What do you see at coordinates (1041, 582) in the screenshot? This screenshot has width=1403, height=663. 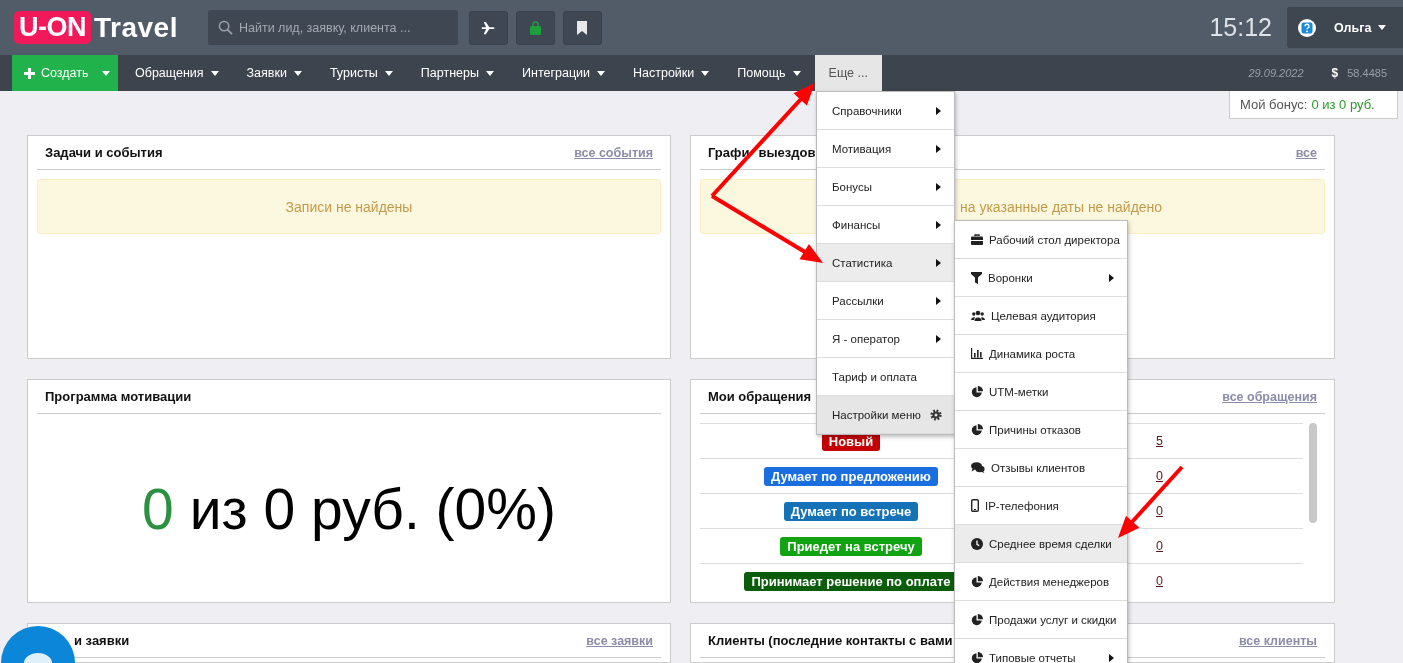 I see `submenu-item: Действия менеджеров` at bounding box center [1041, 582].